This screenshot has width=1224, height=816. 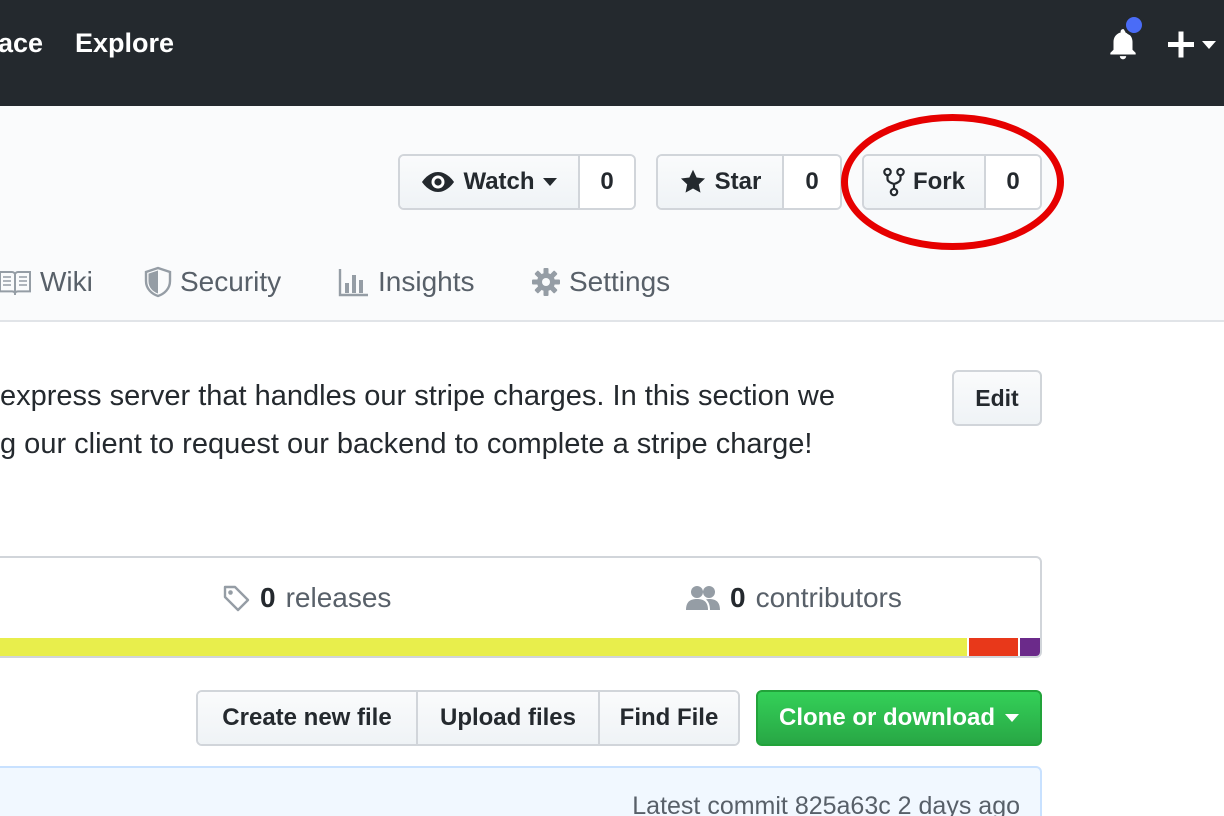 I want to click on graph-icon, so click(x=353, y=283).